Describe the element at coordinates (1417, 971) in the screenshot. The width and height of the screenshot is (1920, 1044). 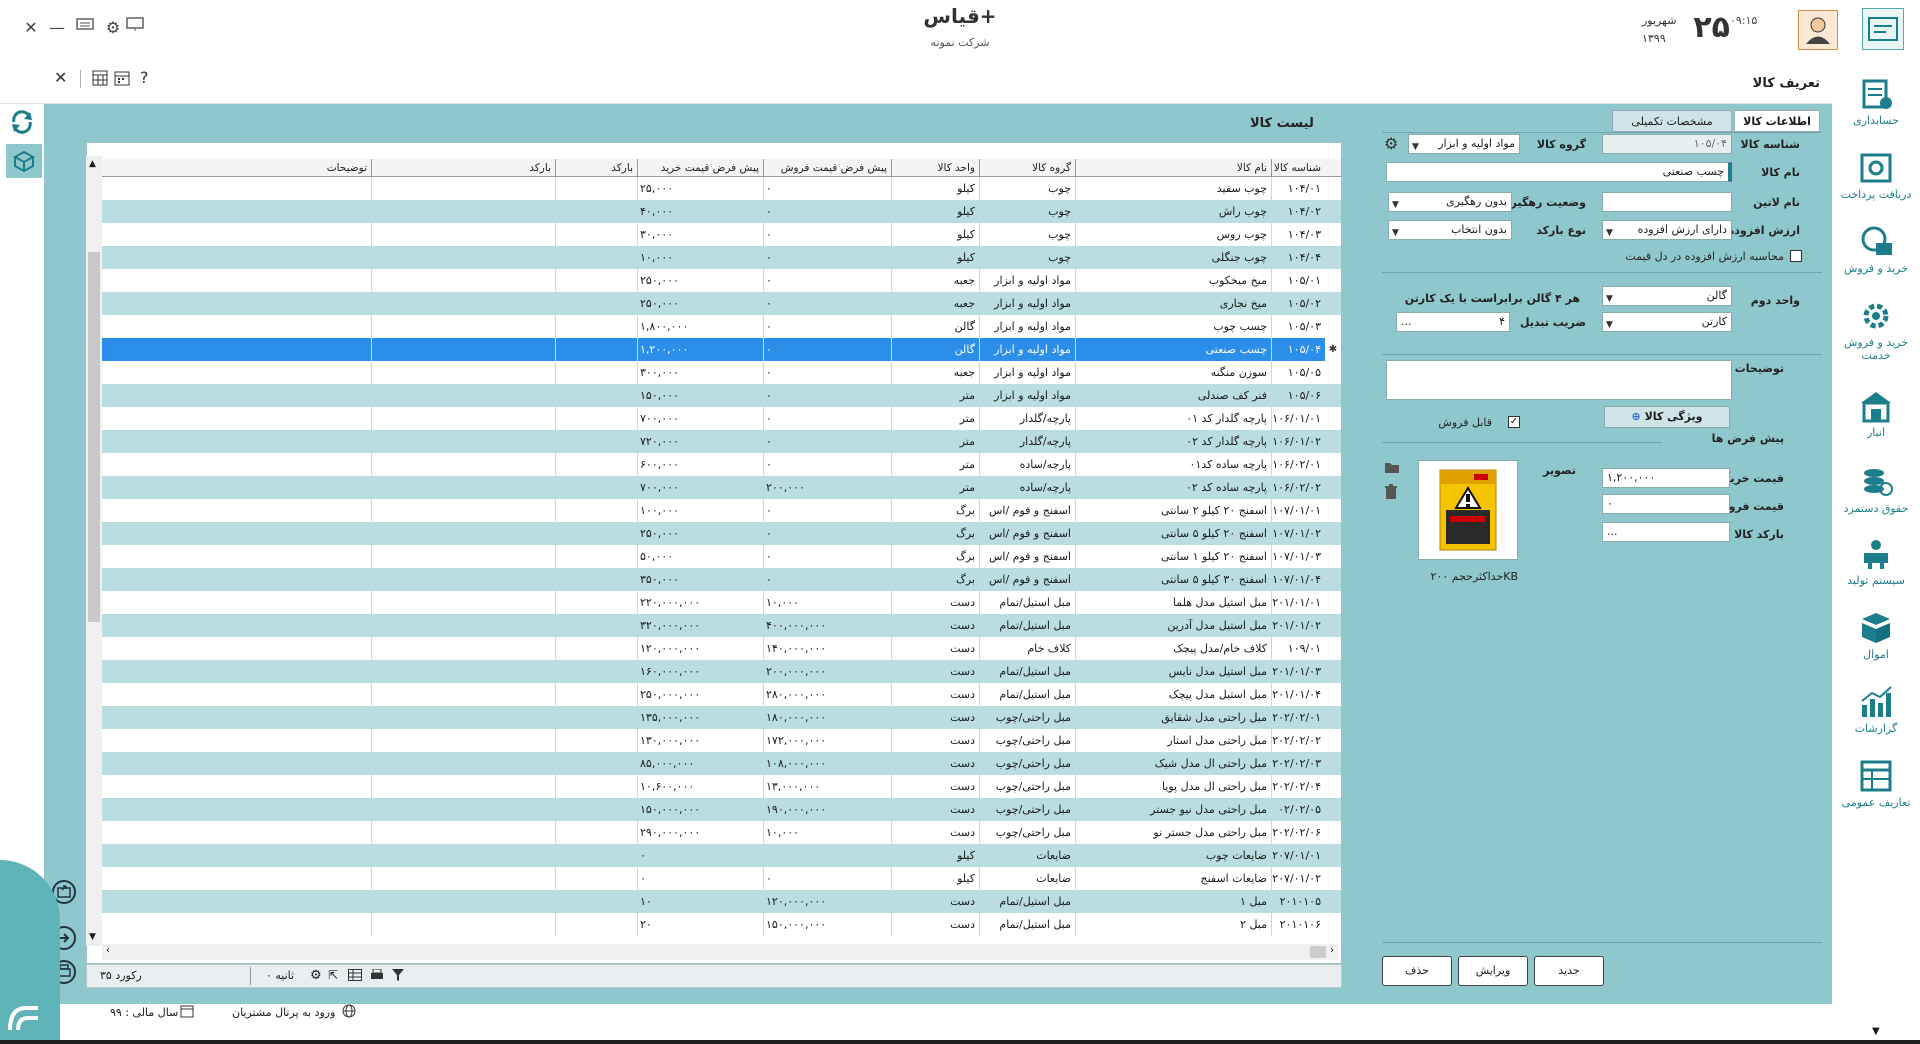
I see `delete-button: حذف` at that location.